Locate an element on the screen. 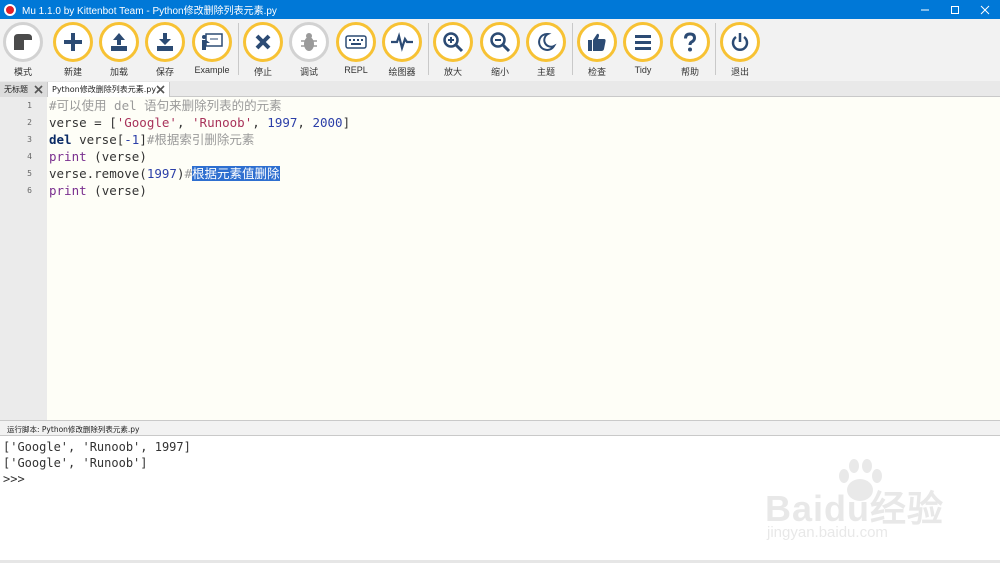 The width and height of the screenshot is (1000, 563). plus-icon is located at coordinates (73, 42).